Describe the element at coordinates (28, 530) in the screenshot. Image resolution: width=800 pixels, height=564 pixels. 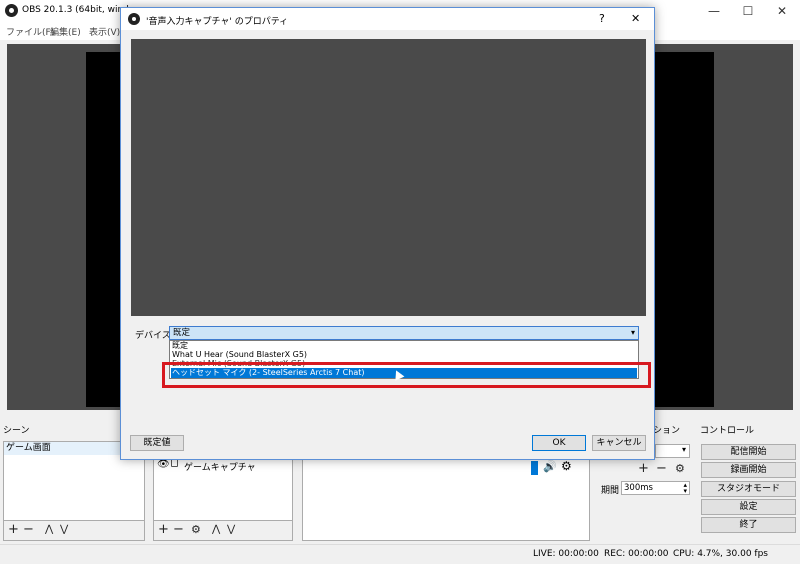
I see `remove-scene-icon: −` at that location.